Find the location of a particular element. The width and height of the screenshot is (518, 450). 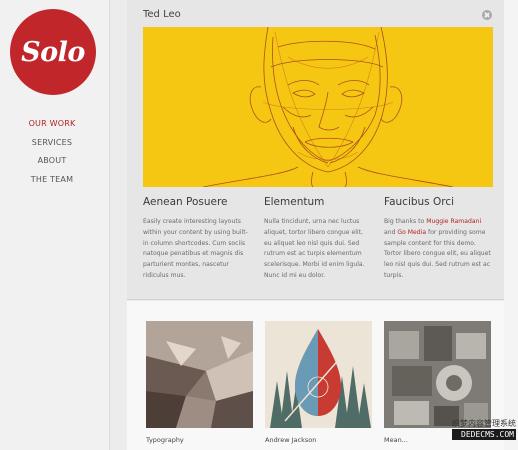

close-icon is located at coordinates (487, 15).